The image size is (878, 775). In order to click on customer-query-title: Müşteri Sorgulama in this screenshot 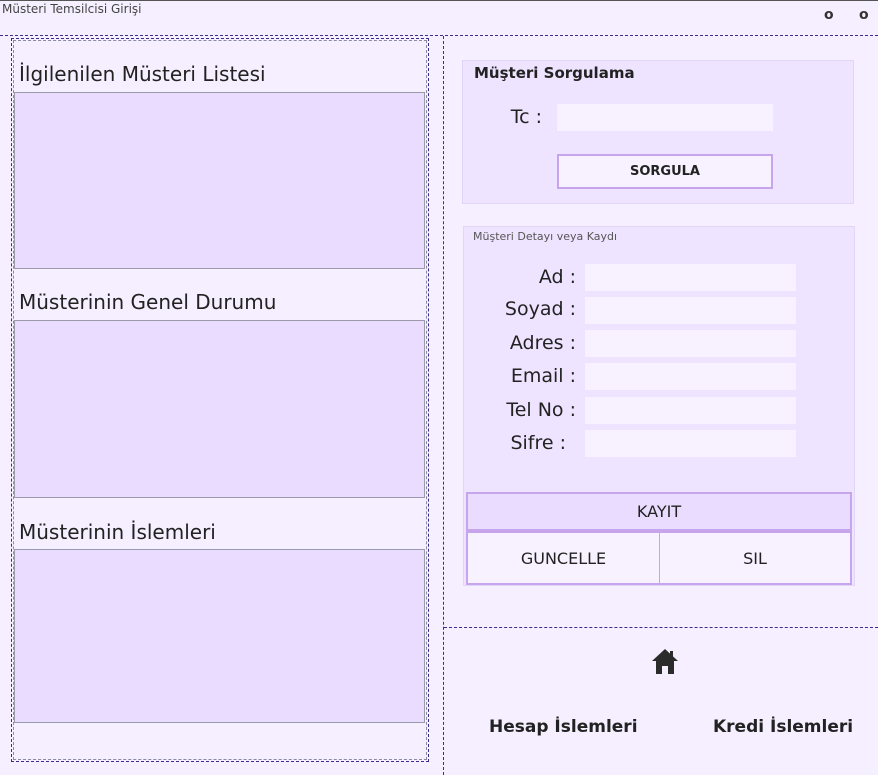, I will do `click(554, 73)`.